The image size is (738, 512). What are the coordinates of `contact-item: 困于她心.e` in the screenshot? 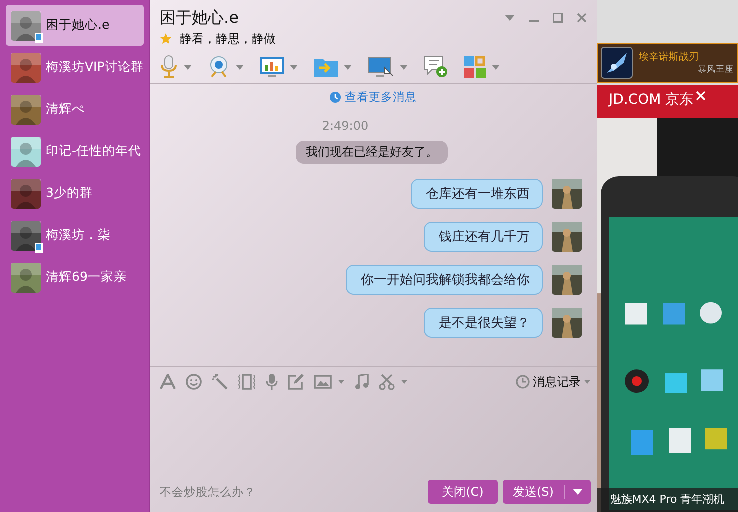 It's located at (75, 25).